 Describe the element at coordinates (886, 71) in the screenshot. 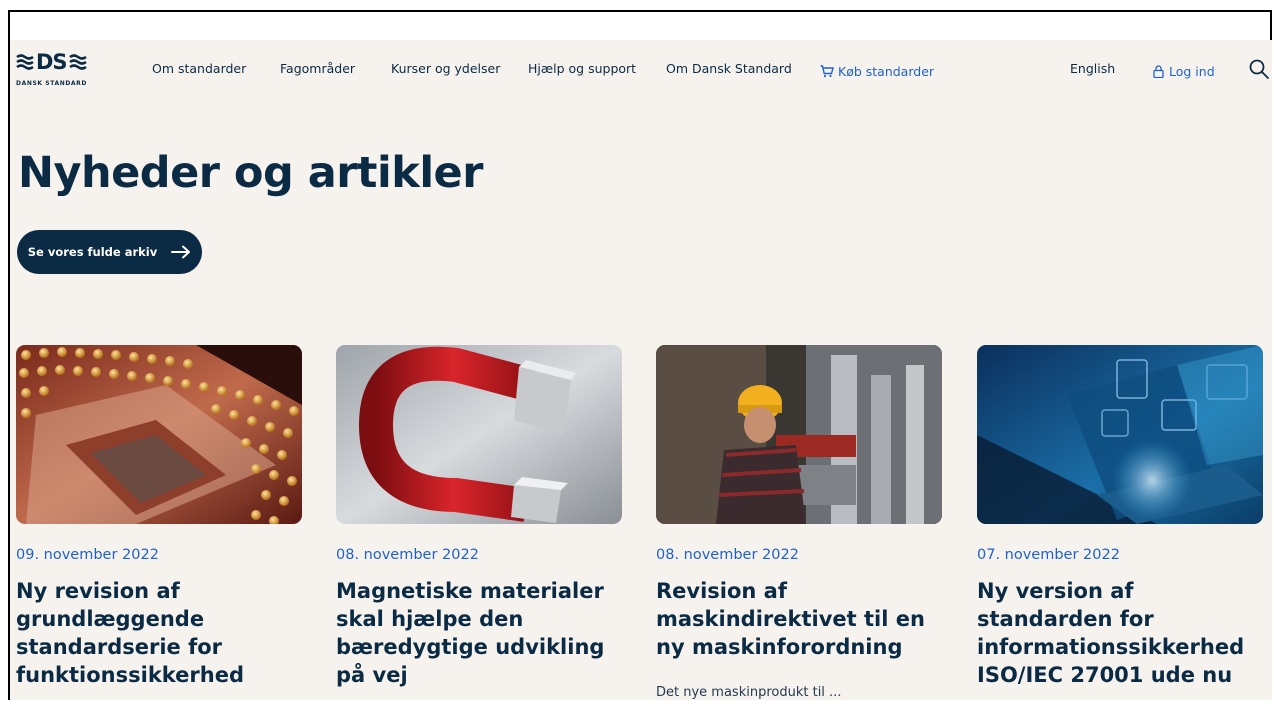

I see `koeb-standarder-label: Køb standarder` at that location.